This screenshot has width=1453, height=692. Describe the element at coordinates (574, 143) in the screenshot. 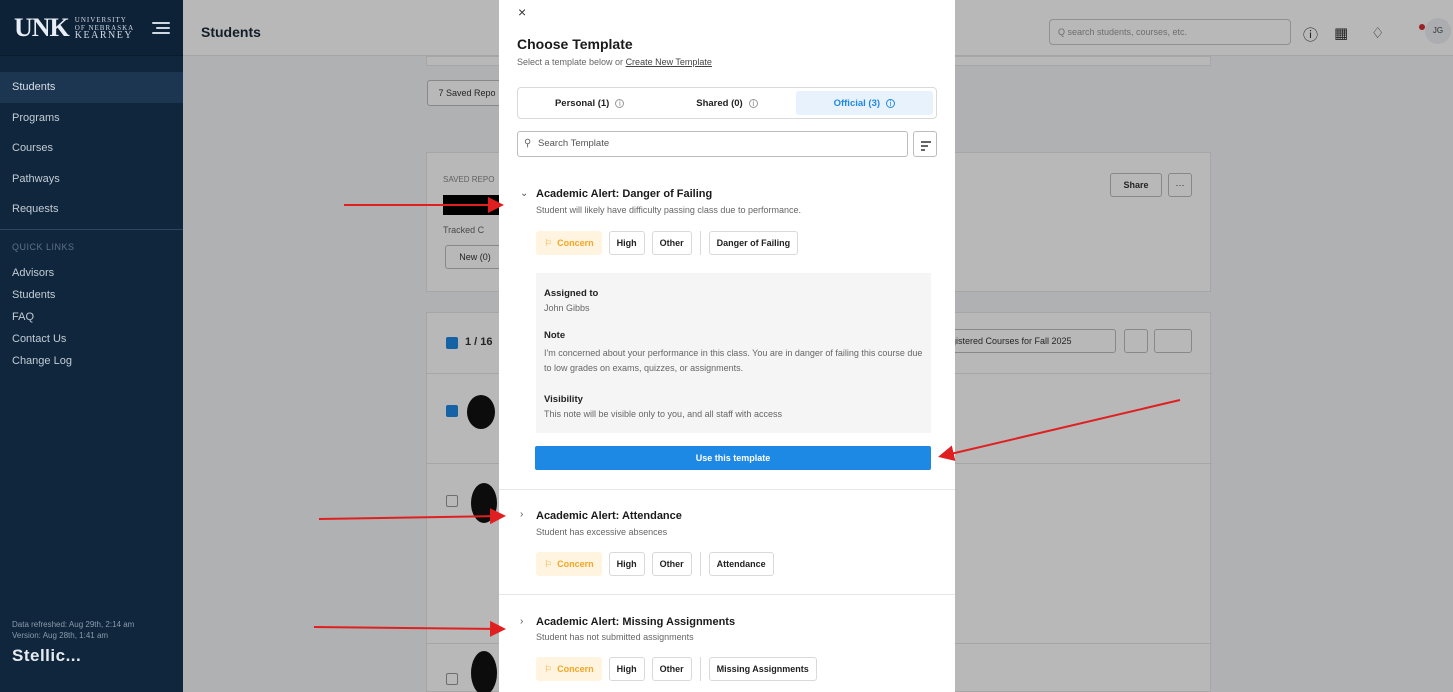

I see `search-placeholder: Search Template` at that location.